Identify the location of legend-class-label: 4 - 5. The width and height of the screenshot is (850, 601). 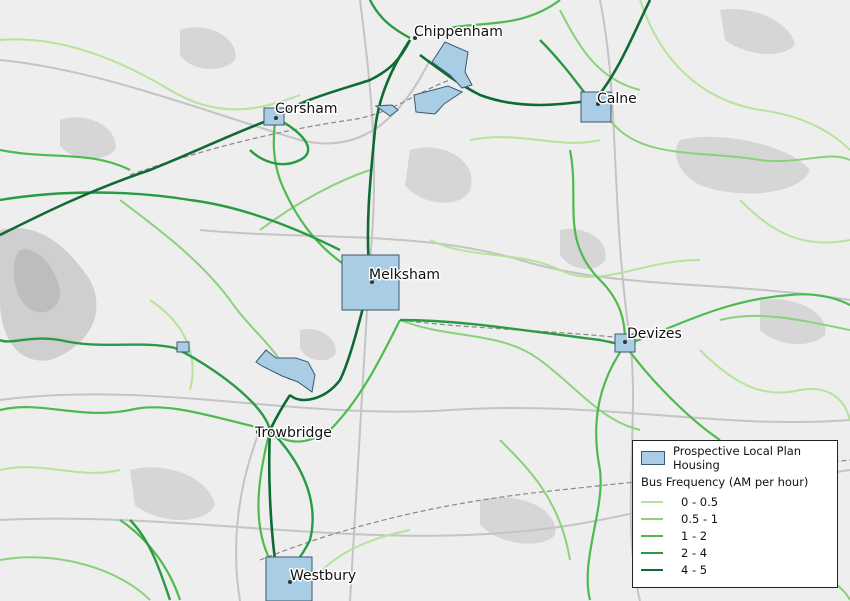
(694, 569).